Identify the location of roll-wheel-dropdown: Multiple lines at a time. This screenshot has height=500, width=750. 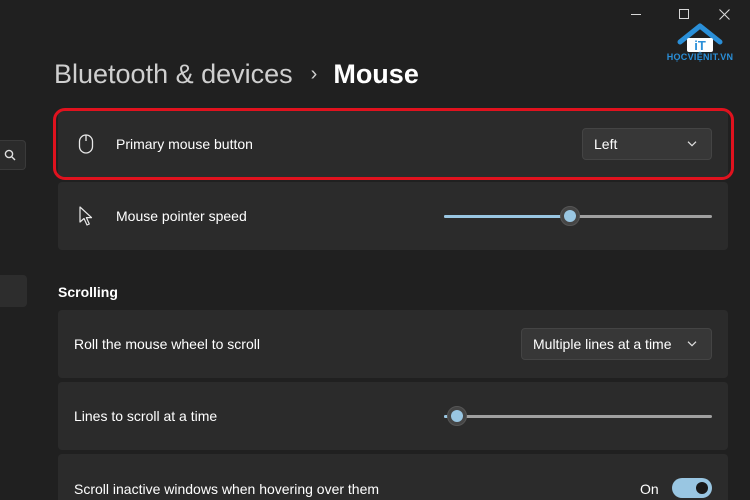
(616, 344).